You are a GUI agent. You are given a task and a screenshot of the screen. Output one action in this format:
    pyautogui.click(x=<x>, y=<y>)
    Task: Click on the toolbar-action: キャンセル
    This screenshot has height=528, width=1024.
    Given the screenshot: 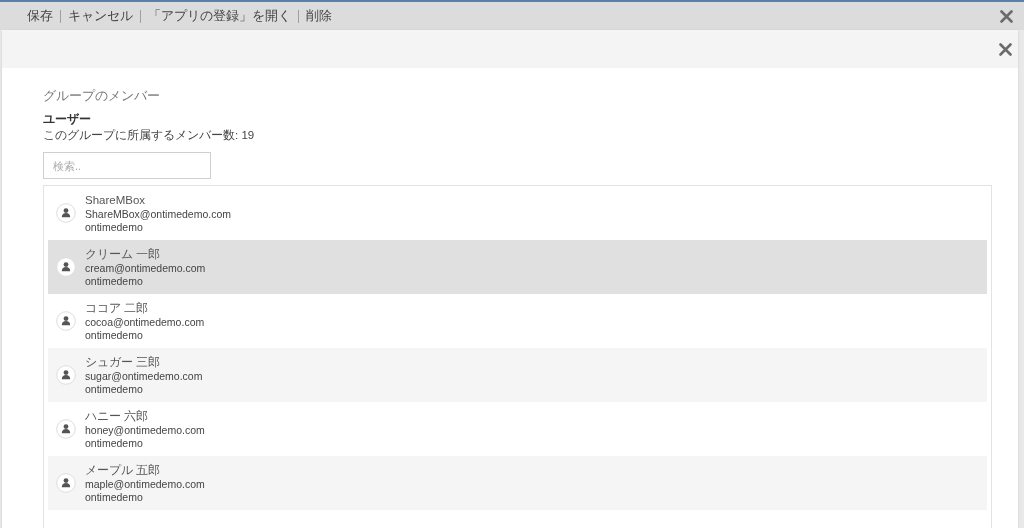 What is the action you would take?
    pyautogui.click(x=100, y=16)
    